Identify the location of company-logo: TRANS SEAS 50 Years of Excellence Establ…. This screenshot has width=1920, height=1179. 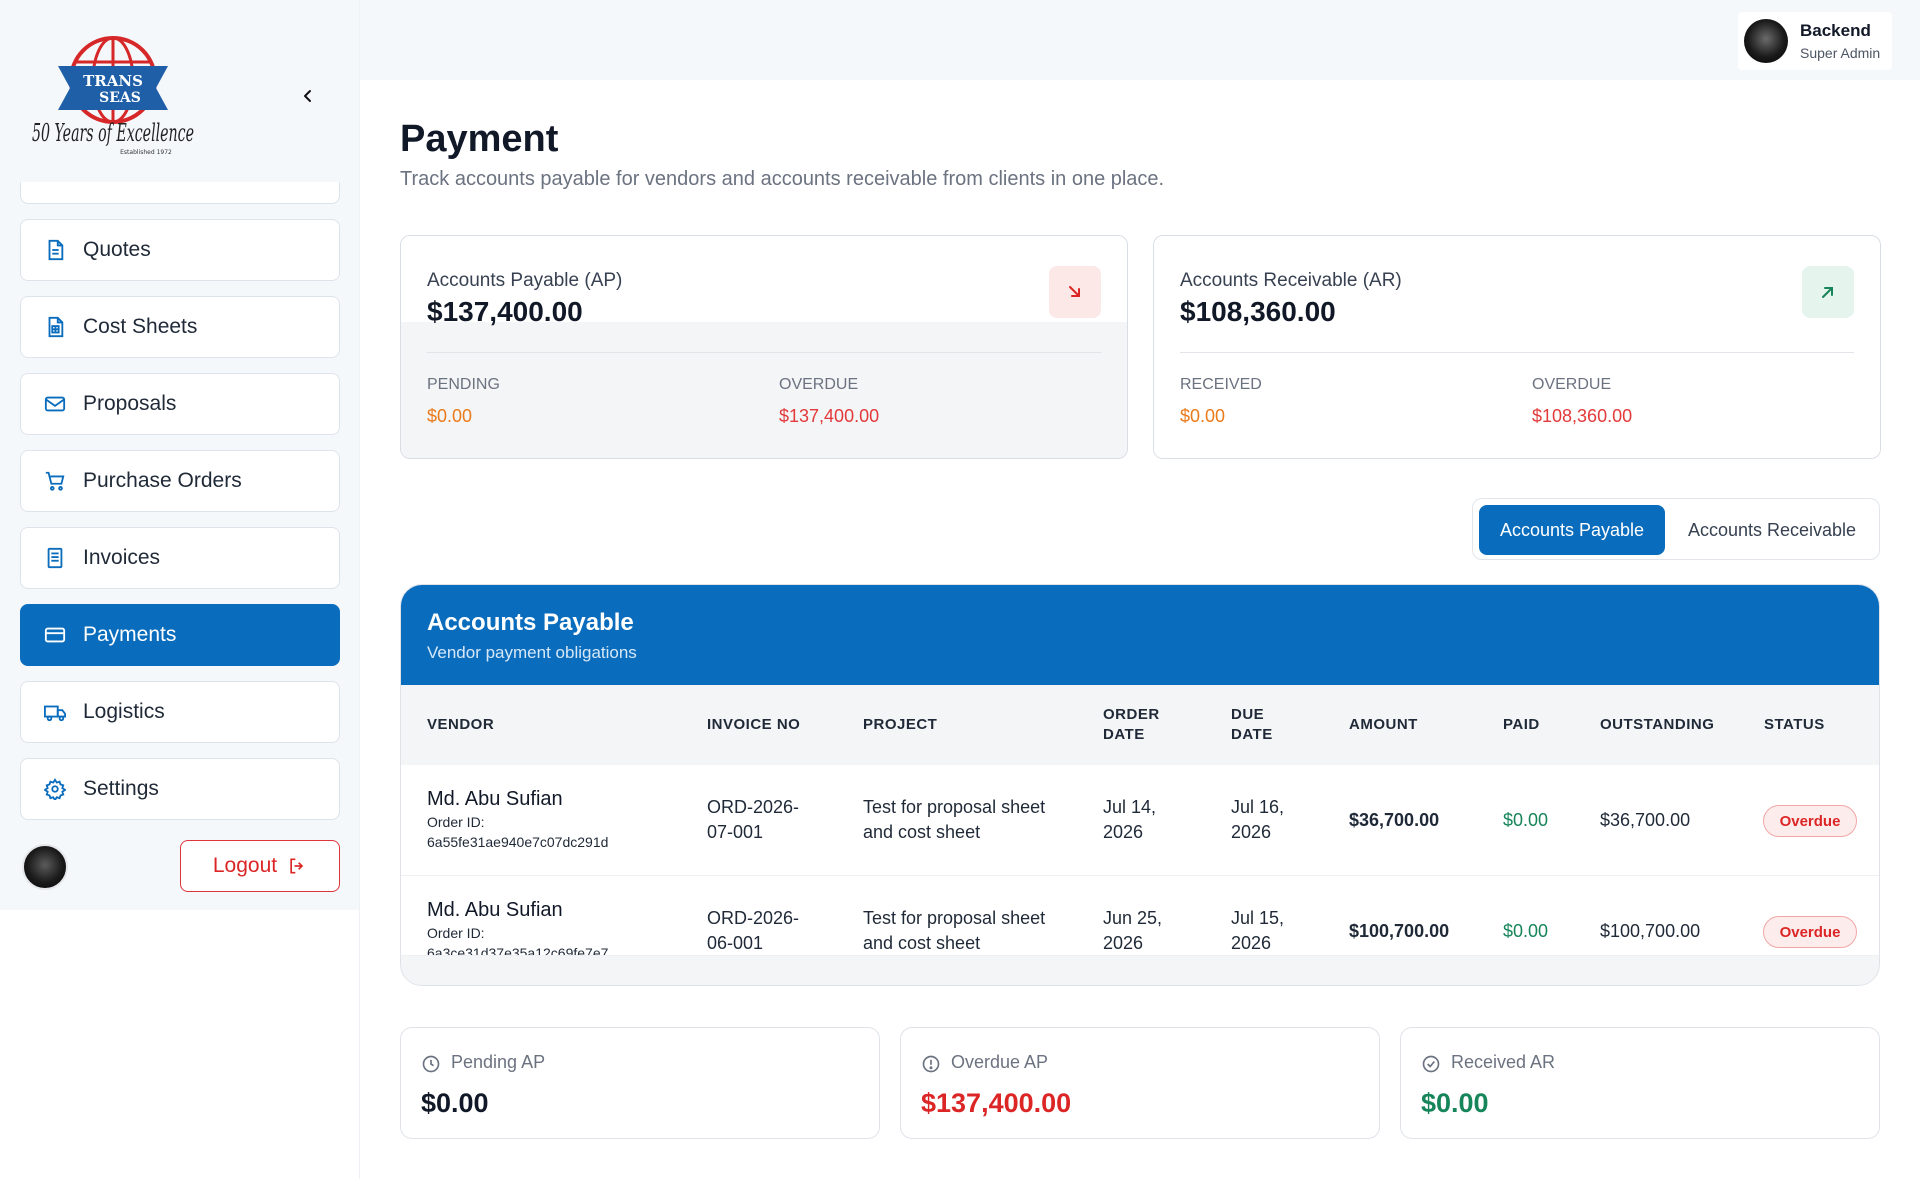
(113, 95).